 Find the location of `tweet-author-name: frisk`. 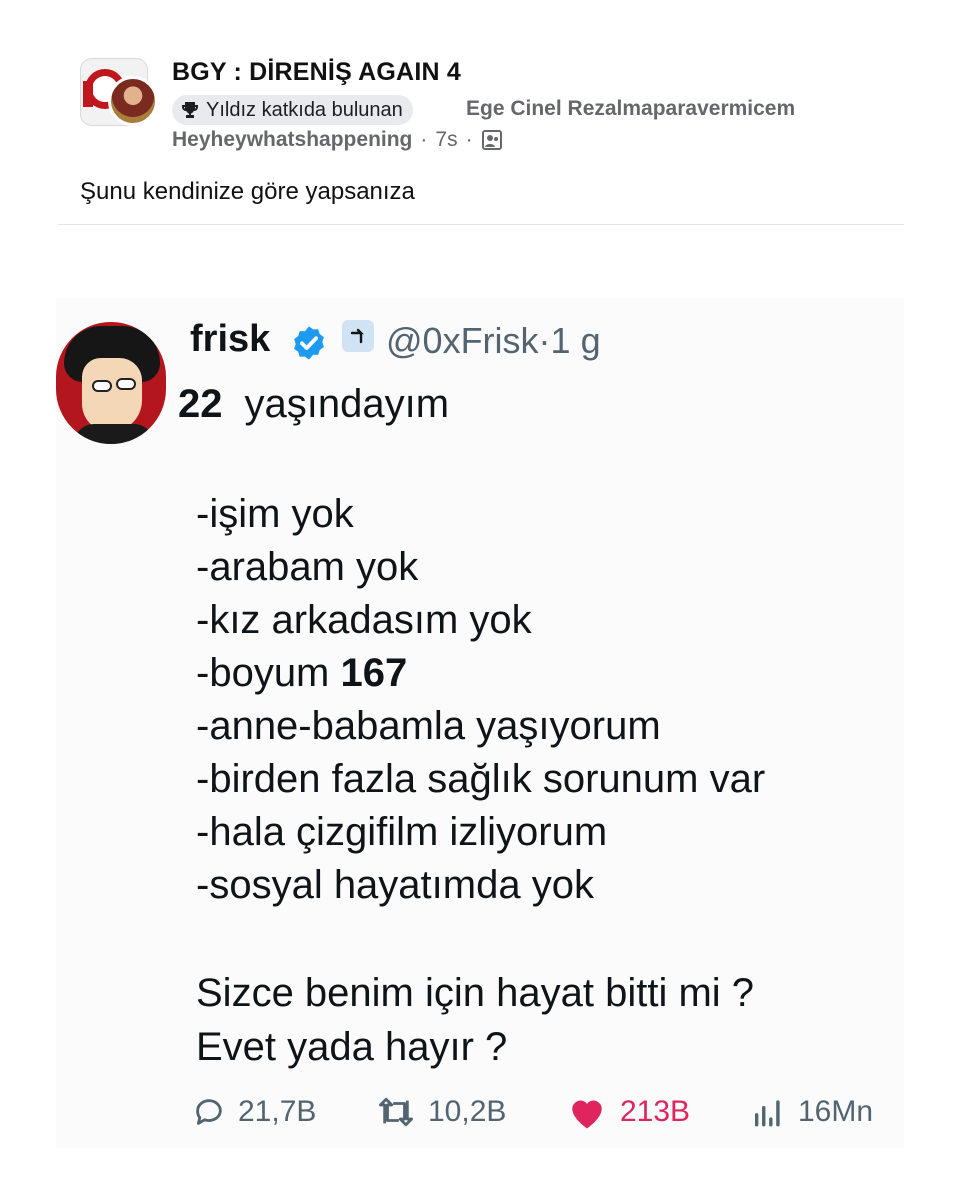

tweet-author-name: frisk is located at coordinates (230, 339).